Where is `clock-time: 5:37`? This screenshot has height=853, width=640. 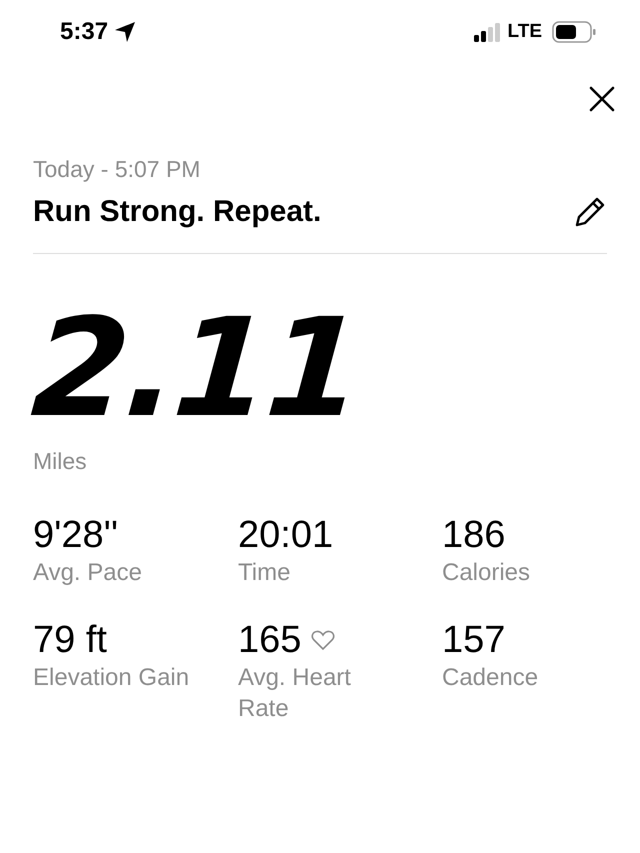
clock-time: 5:37 is located at coordinates (84, 32).